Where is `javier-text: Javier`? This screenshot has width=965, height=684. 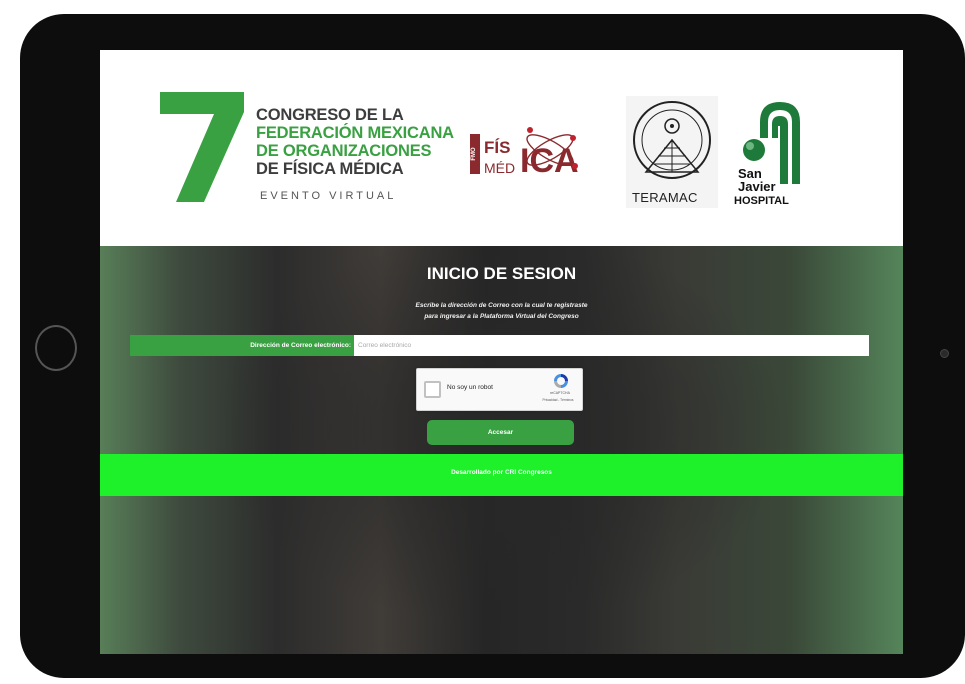 javier-text: Javier is located at coordinates (757, 186).